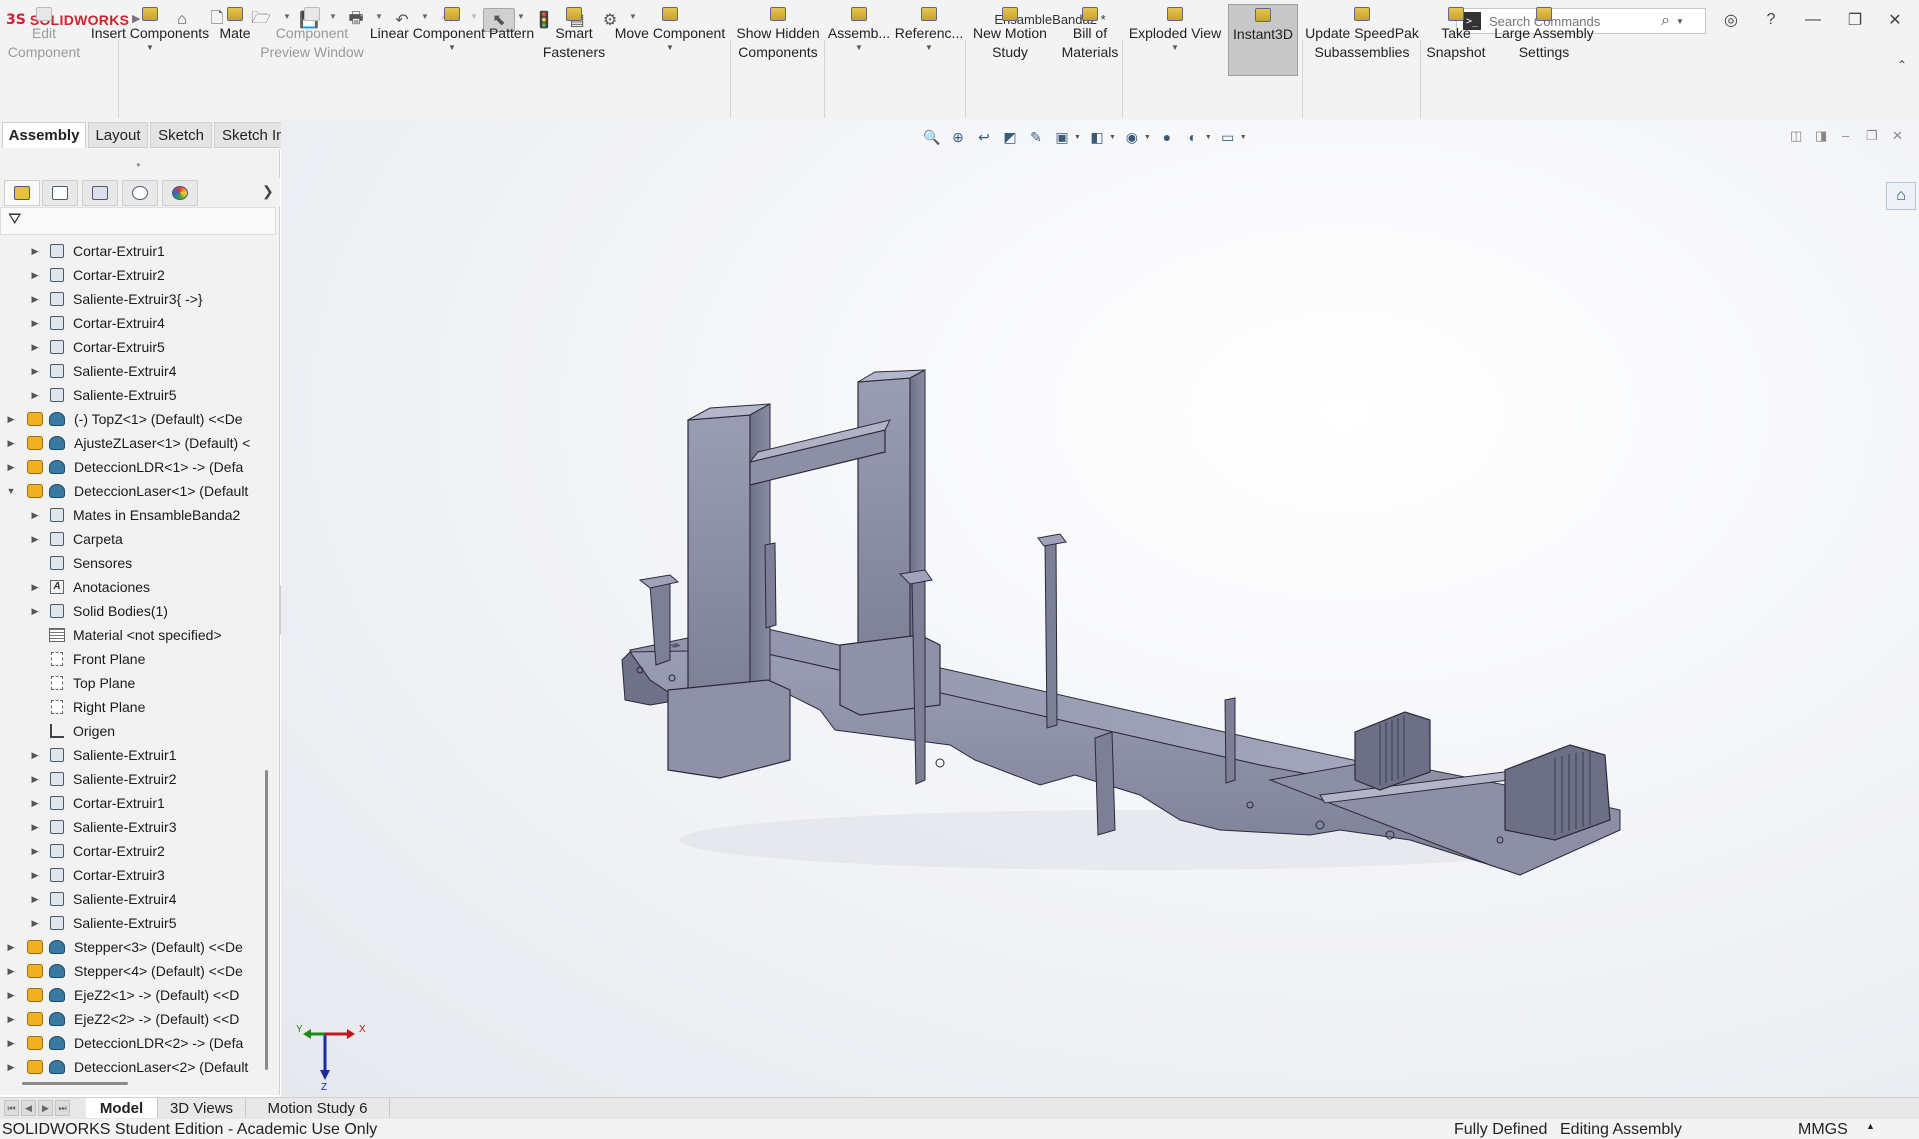  What do you see at coordinates (44, 40) in the screenshot?
I see `ribbon-button-0: Edit Component` at bounding box center [44, 40].